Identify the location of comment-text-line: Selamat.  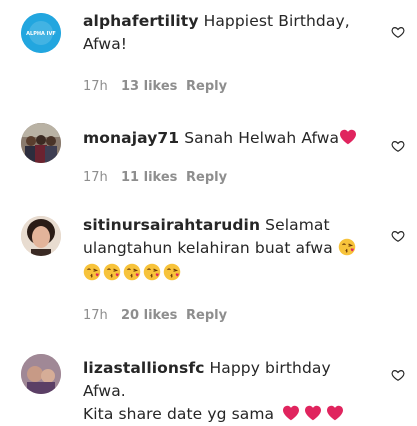
(297, 225).